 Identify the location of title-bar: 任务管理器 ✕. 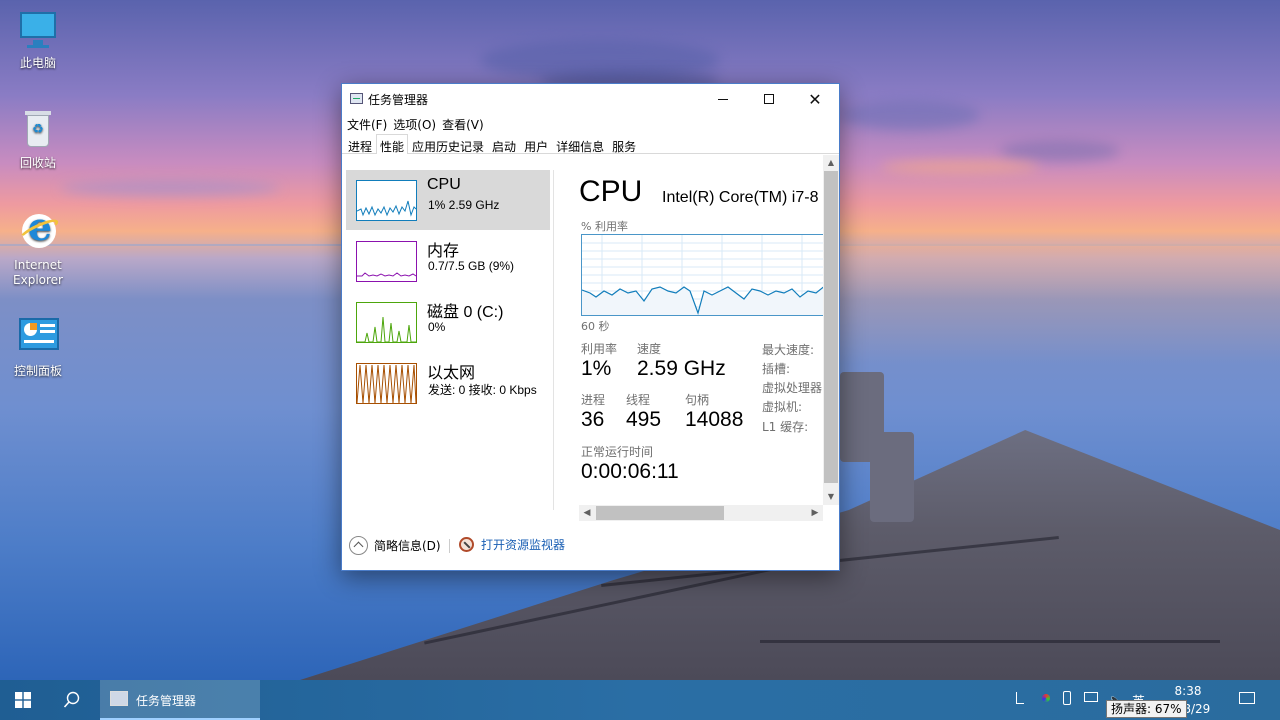
(590, 99).